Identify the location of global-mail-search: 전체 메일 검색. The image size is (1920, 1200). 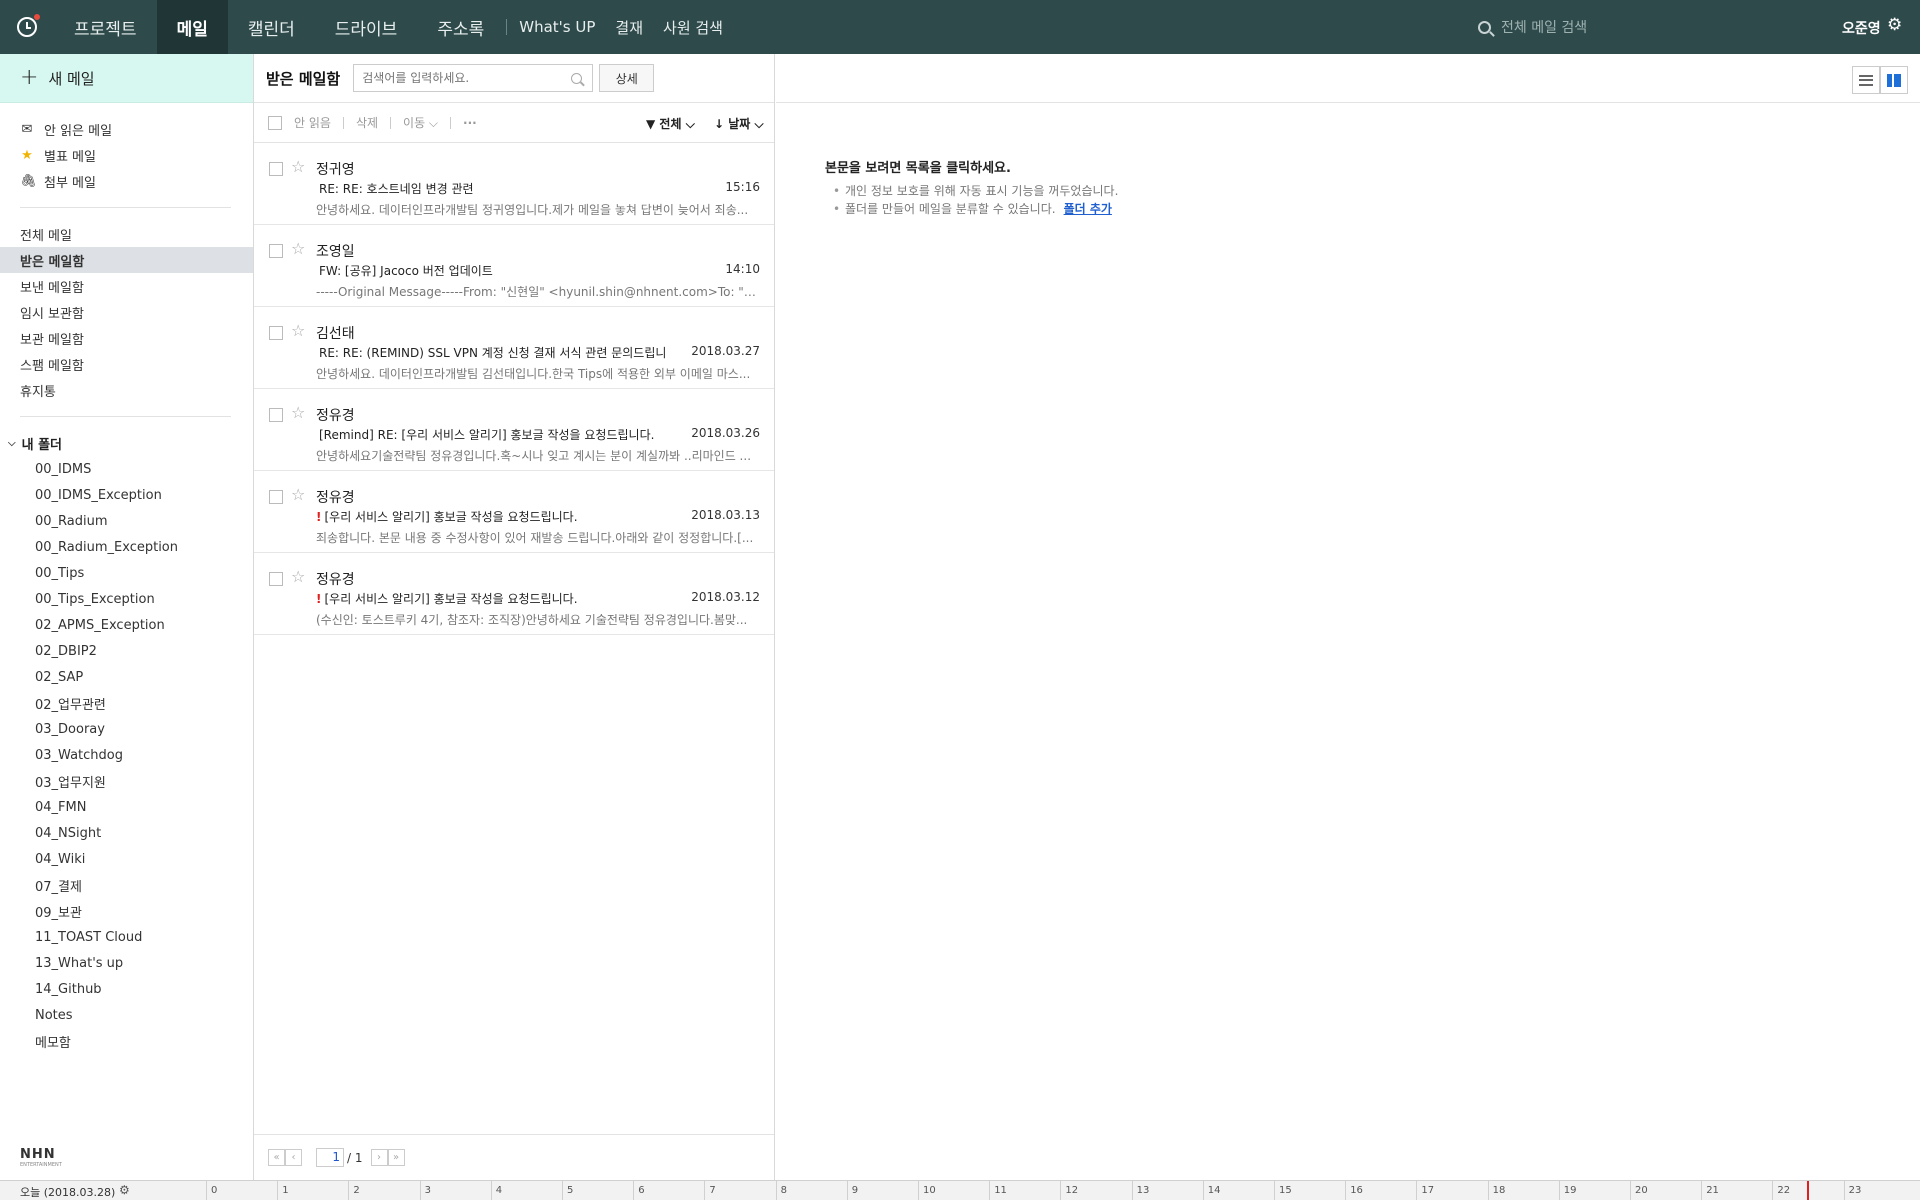
(1532, 27).